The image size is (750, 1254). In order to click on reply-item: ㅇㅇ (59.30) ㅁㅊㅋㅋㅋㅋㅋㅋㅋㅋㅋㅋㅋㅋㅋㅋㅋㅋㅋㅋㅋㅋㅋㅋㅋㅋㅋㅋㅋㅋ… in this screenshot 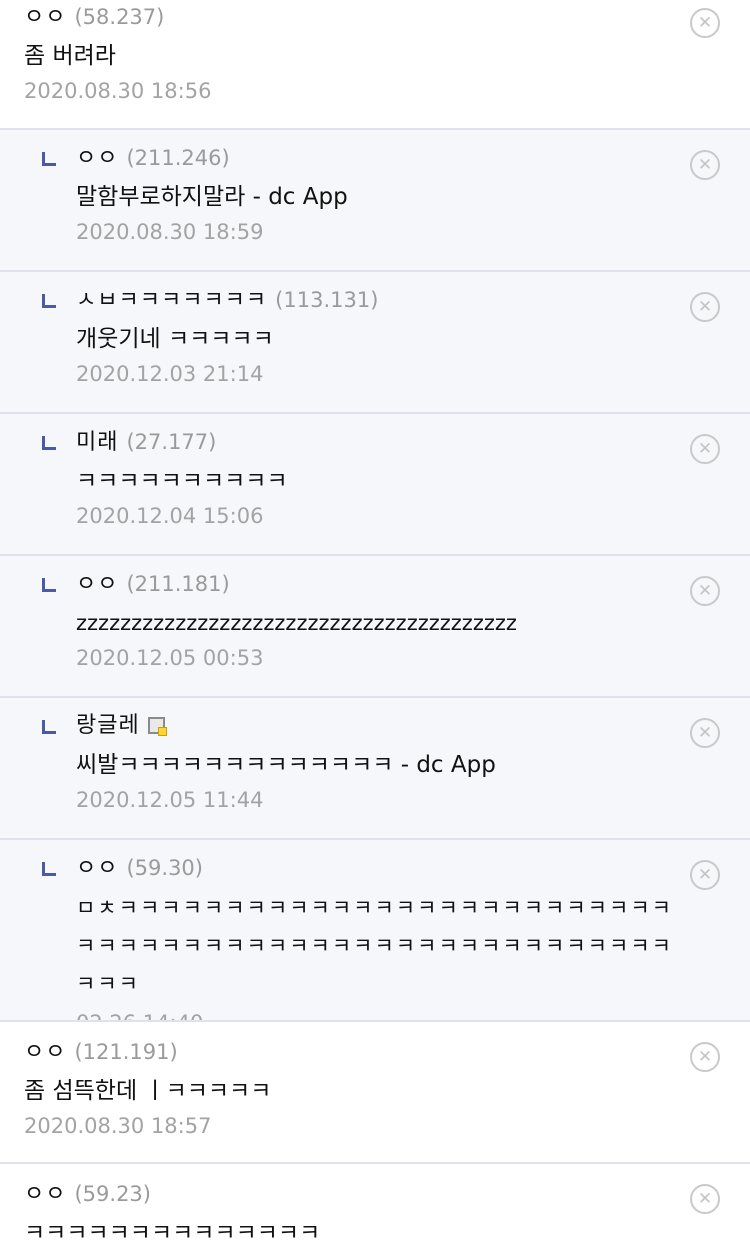, I will do `click(375, 931)`.